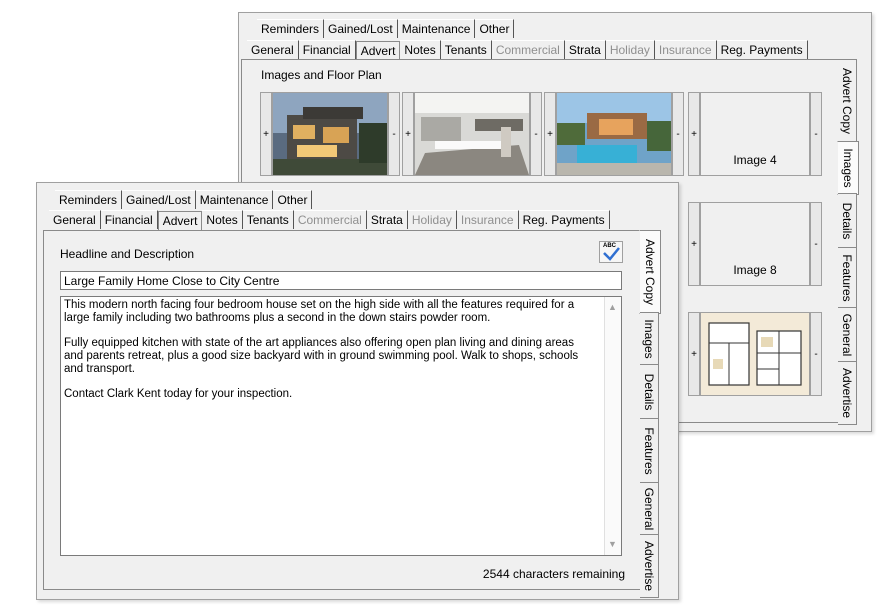 The image size is (877, 610). What do you see at coordinates (564, 219) in the screenshot?
I see `front-tab-reg-payments: Reg. Payments` at bounding box center [564, 219].